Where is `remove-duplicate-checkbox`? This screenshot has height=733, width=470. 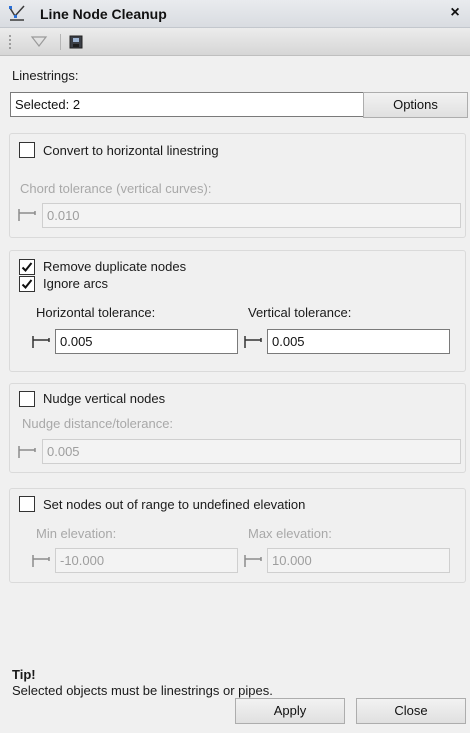 remove-duplicate-checkbox is located at coordinates (27, 267).